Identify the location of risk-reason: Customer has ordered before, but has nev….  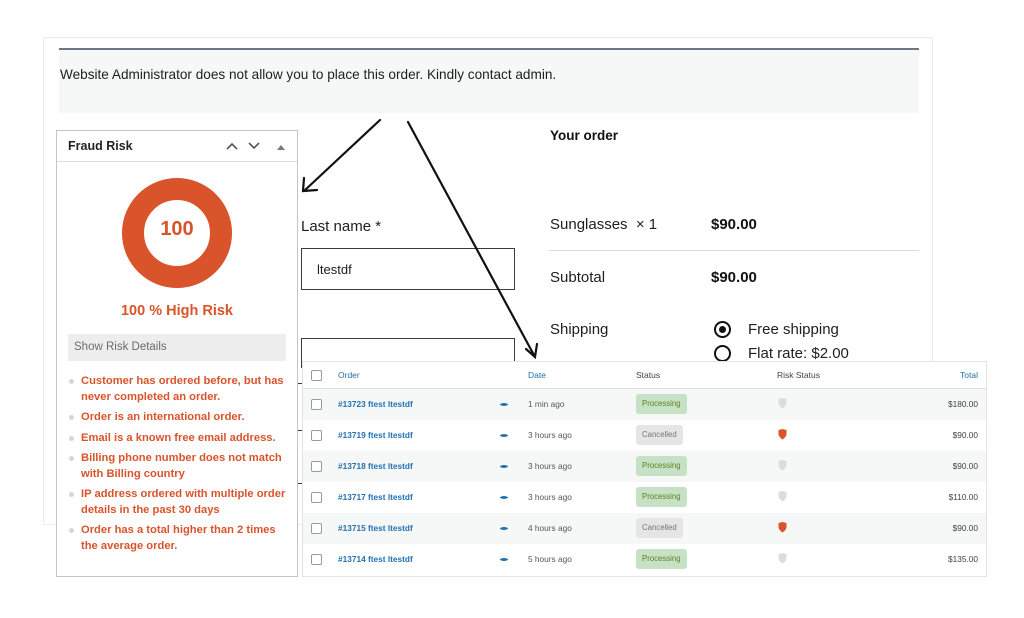
(179, 389).